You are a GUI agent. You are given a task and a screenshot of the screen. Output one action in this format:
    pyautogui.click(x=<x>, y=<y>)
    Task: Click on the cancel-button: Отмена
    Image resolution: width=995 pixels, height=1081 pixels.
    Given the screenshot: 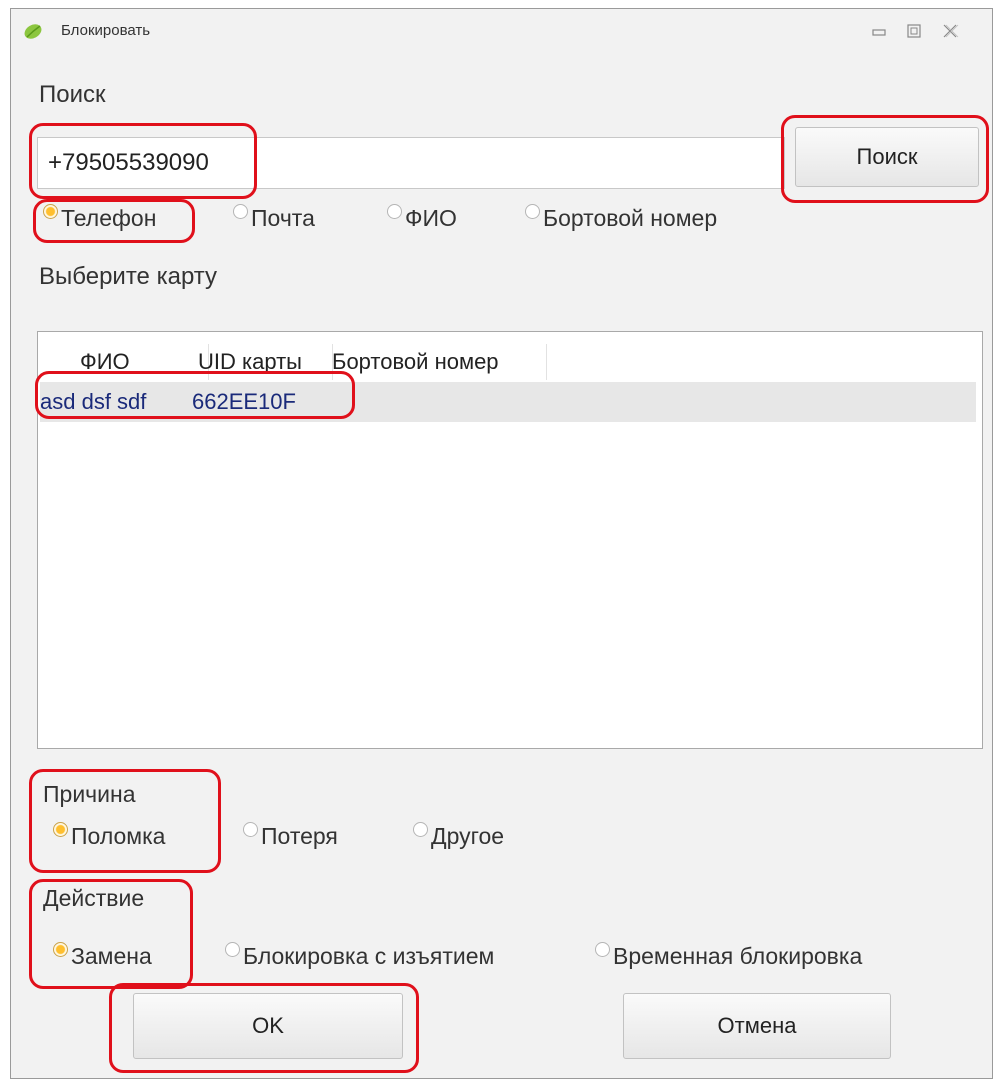 What is the action you would take?
    pyautogui.click(x=757, y=1026)
    